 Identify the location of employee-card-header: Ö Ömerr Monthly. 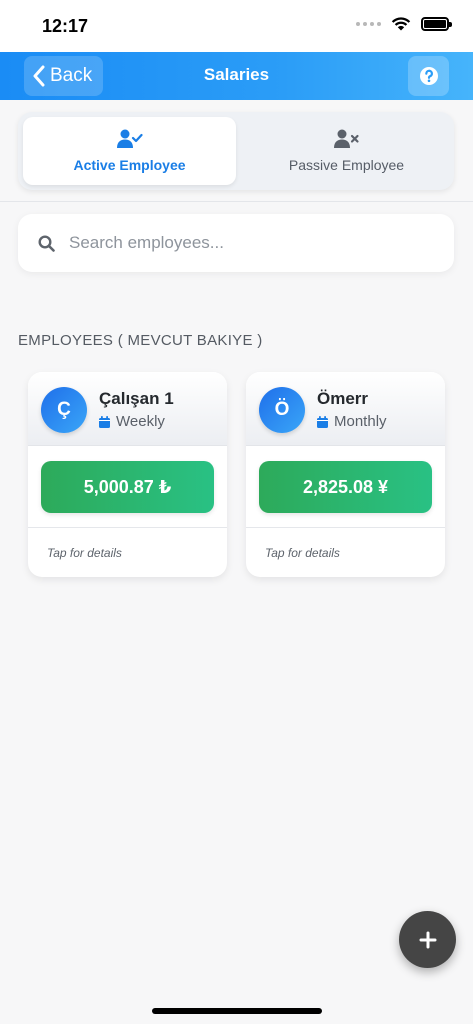
(345, 409).